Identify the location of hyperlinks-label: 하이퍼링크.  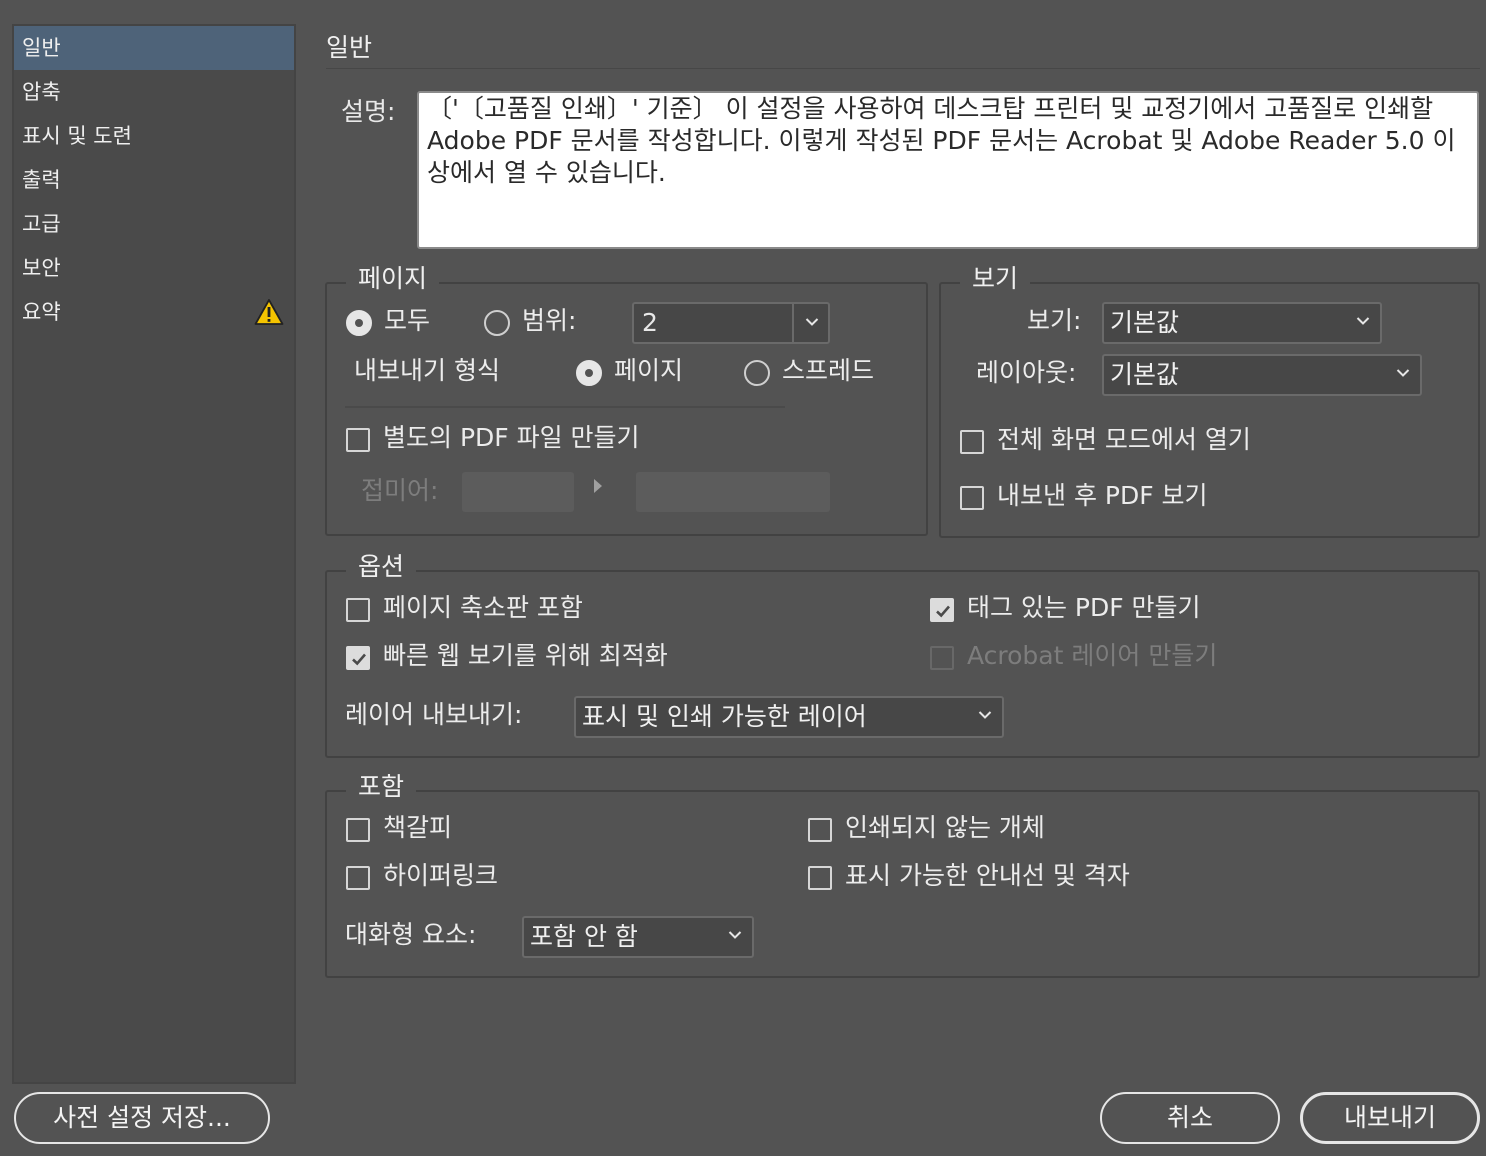
(441, 875).